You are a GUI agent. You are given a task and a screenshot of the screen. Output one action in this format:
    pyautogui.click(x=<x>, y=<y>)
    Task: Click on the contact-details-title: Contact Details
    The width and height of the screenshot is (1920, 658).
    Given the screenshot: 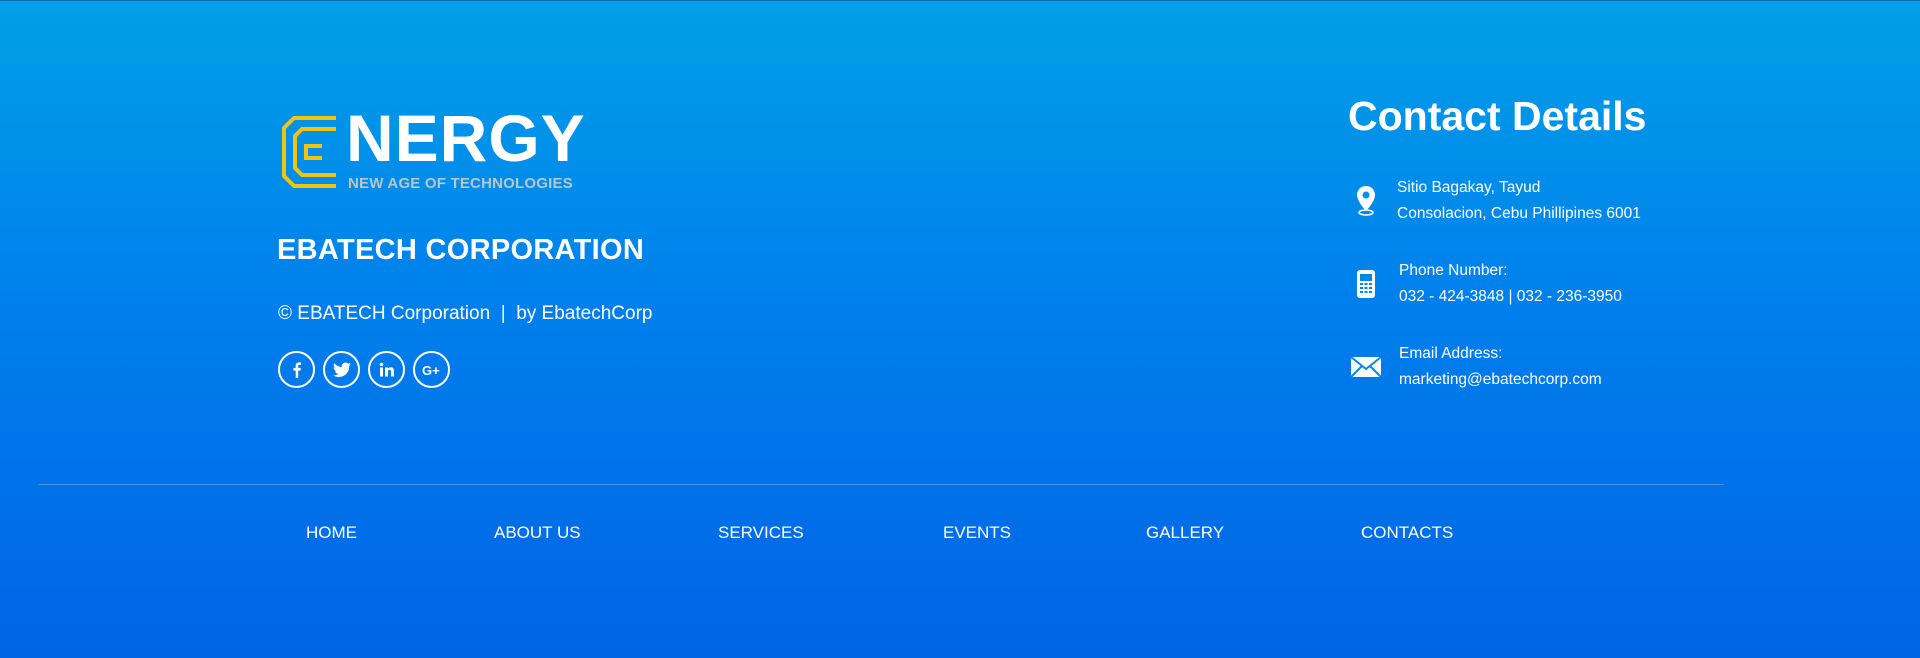 What is the action you would take?
    pyautogui.click(x=1497, y=116)
    